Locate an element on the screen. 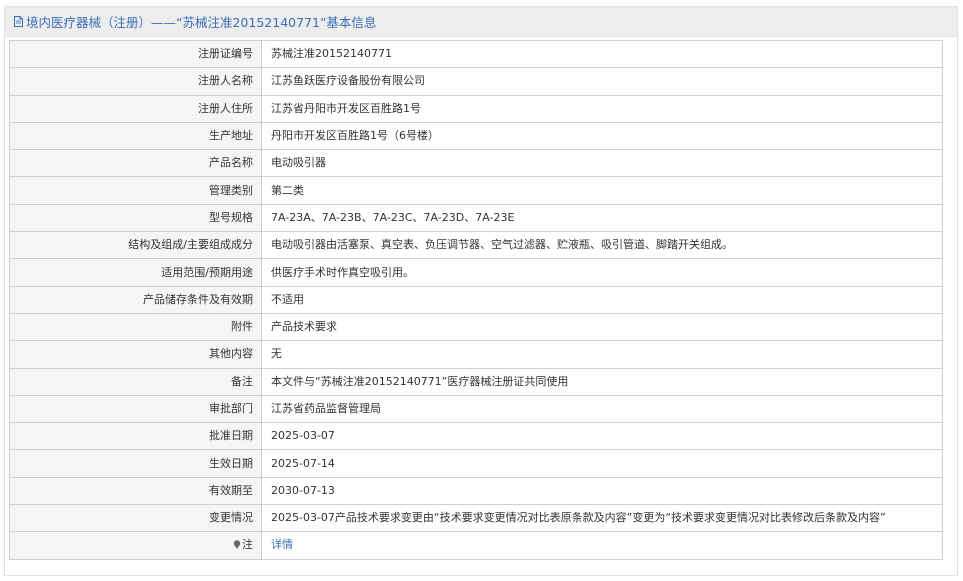 The height and width of the screenshot is (581, 963). field-label: 注册证编号 is located at coordinates (135, 54).